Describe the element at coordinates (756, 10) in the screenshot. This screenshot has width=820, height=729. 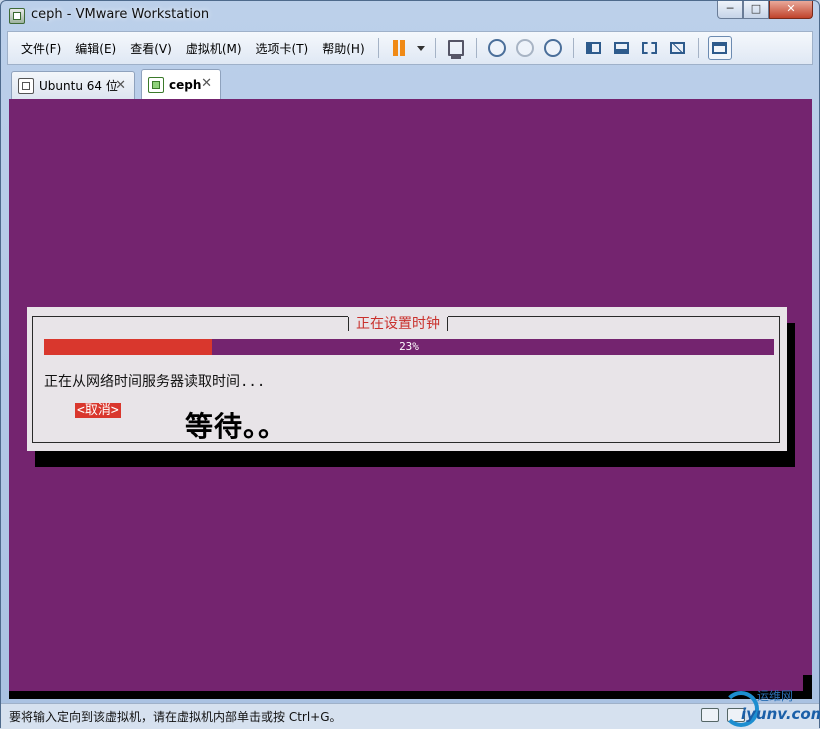
I see `maximize-button: □` at that location.